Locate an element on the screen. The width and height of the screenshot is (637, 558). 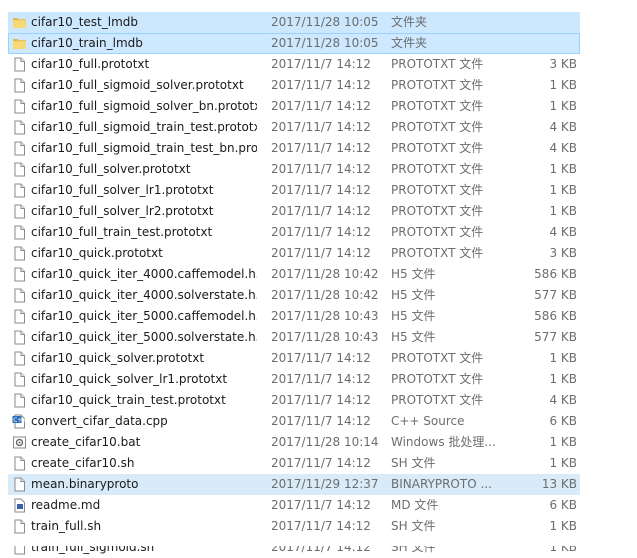
file-name: cifar10_full.prototxt is located at coordinates (90, 64).